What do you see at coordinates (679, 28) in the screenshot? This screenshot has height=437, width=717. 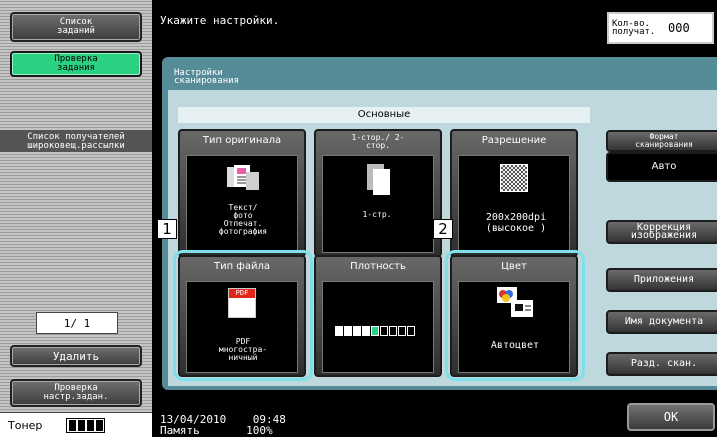 I see `recipient-count-value: 000` at bounding box center [679, 28].